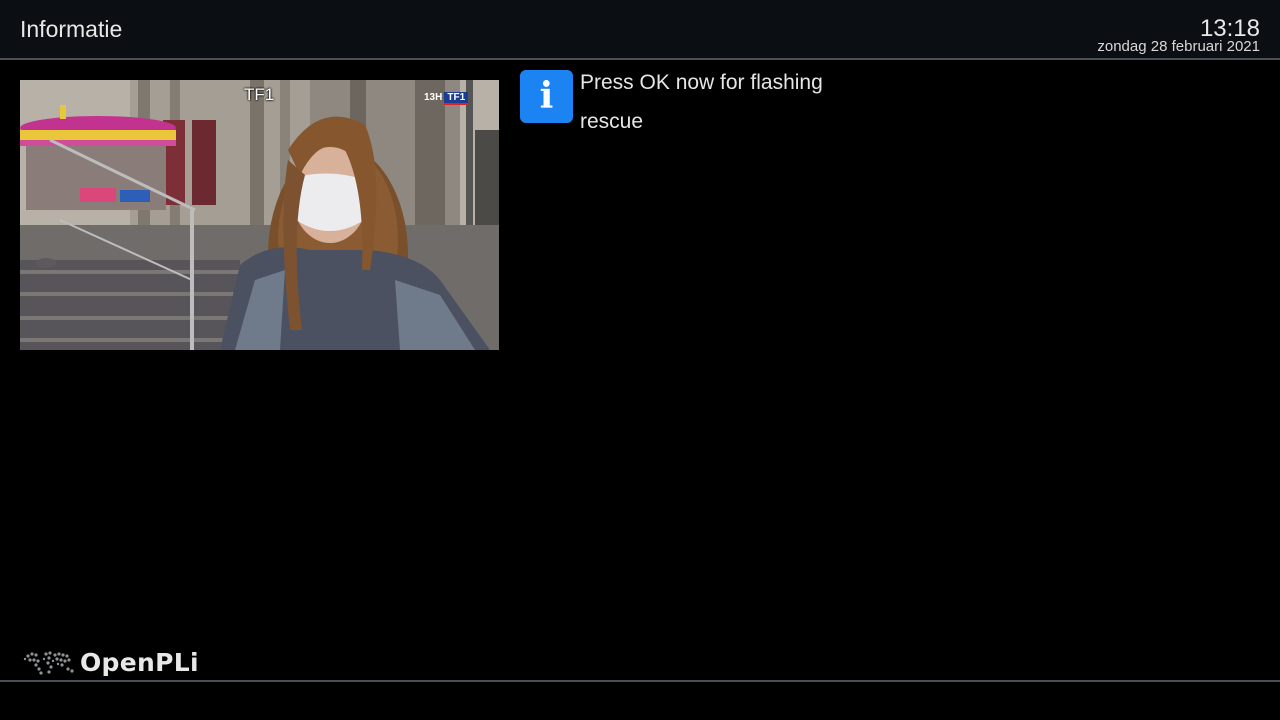 Image resolution: width=1280 pixels, height=720 pixels. Describe the element at coordinates (456, 98) in the screenshot. I see `tv-logo-brand: TF1` at that location.